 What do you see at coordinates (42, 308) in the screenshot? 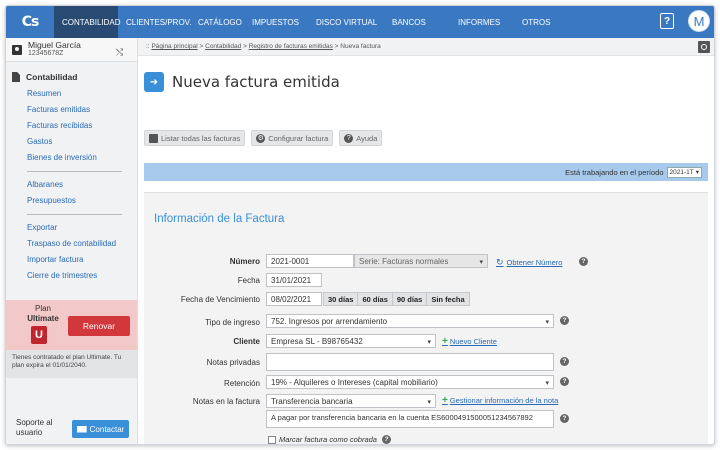
I see `plan-label: Plan` at bounding box center [42, 308].